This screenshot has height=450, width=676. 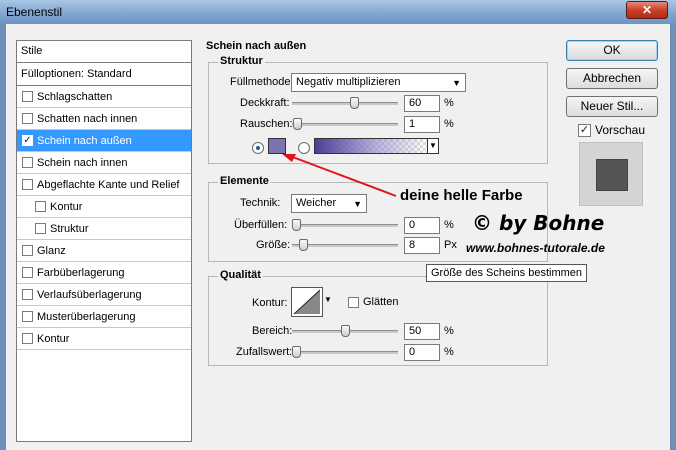 I want to click on noise-slider-thumb, so click(x=297, y=124).